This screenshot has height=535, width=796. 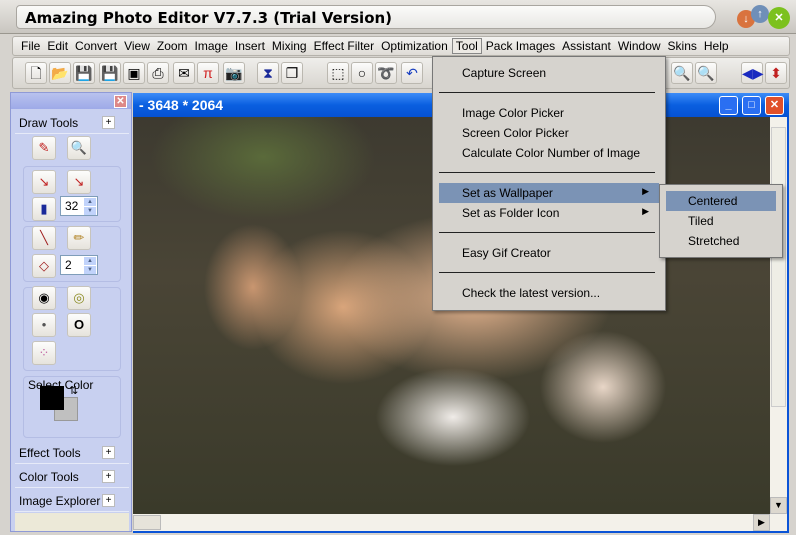 I want to click on menu-item-screen-color-picker: Screen Color Picker, so click(x=549, y=133).